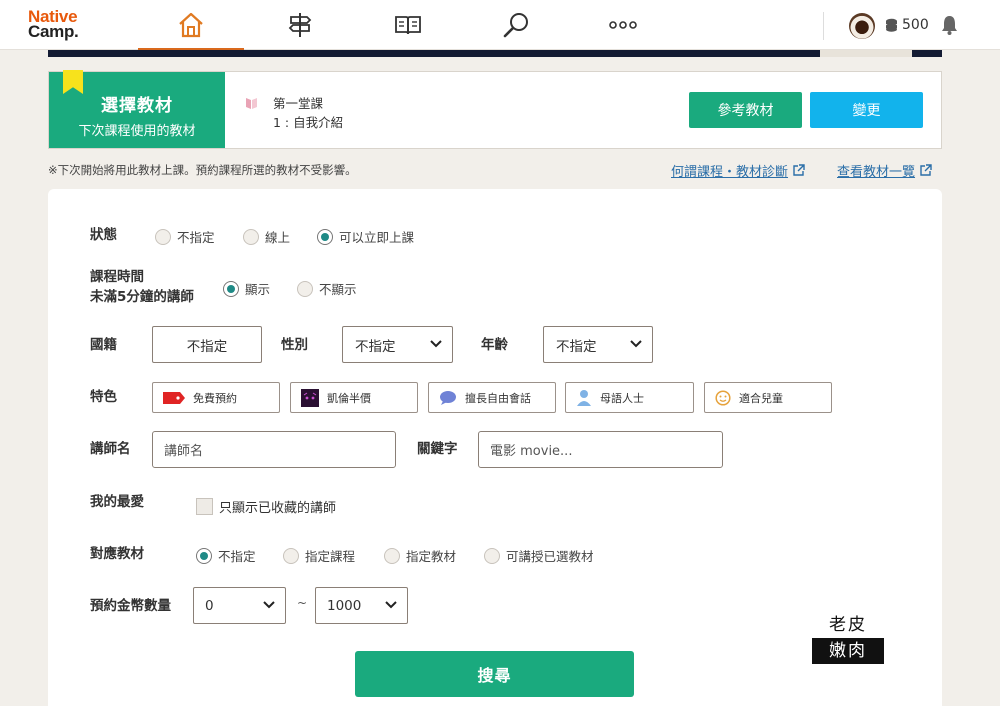  What do you see at coordinates (495, 53) in the screenshot?
I see `banner-strip` at bounding box center [495, 53].